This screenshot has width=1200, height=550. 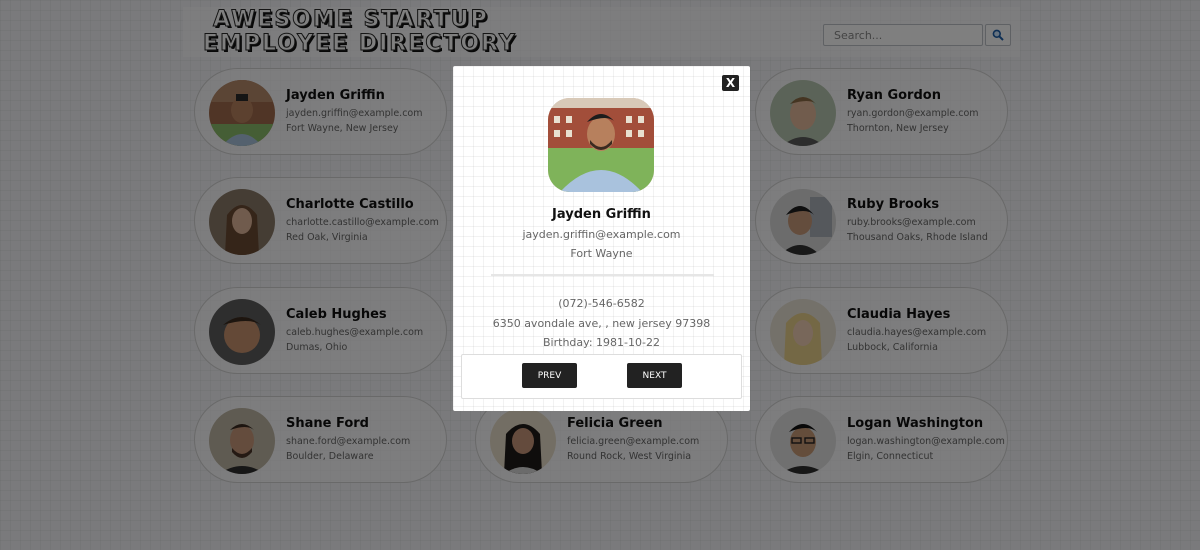 I want to click on modal-avatar, so click(x=601, y=145).